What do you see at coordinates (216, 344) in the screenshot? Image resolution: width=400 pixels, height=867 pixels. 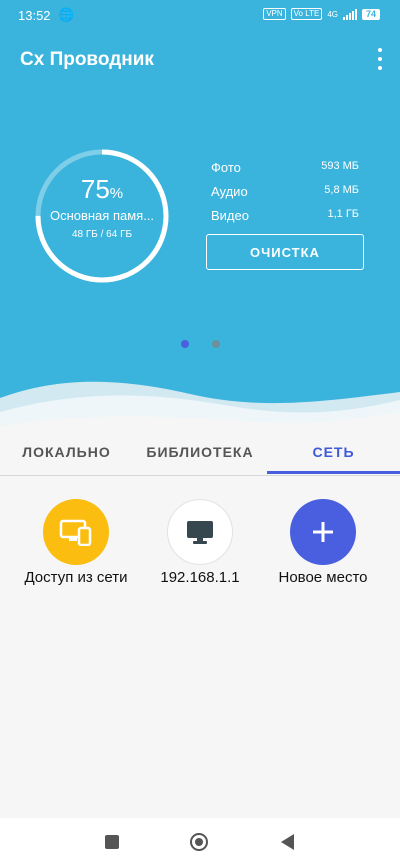 I see `pager-dot` at bounding box center [216, 344].